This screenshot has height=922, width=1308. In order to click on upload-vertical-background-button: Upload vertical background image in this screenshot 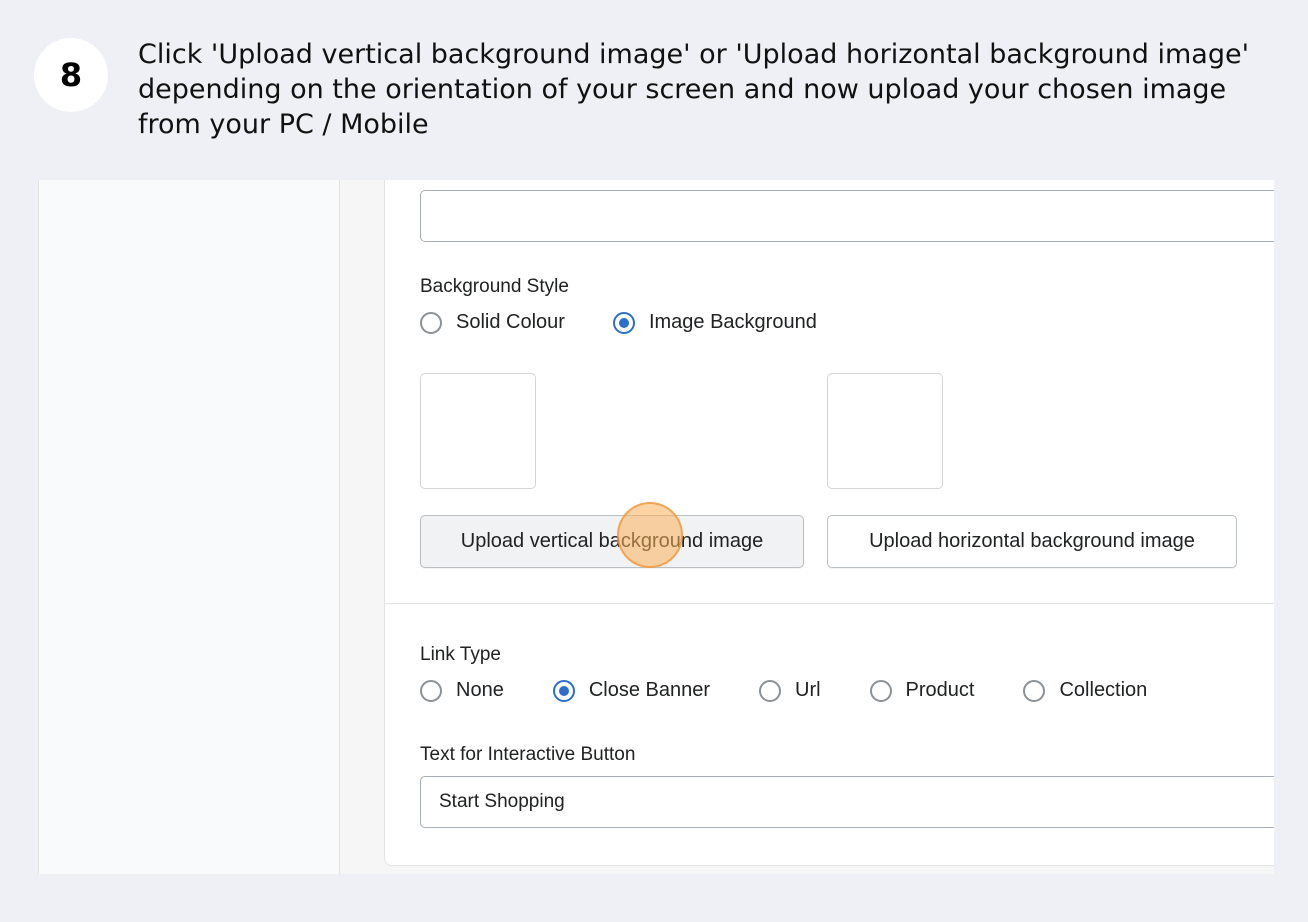, I will do `click(612, 541)`.